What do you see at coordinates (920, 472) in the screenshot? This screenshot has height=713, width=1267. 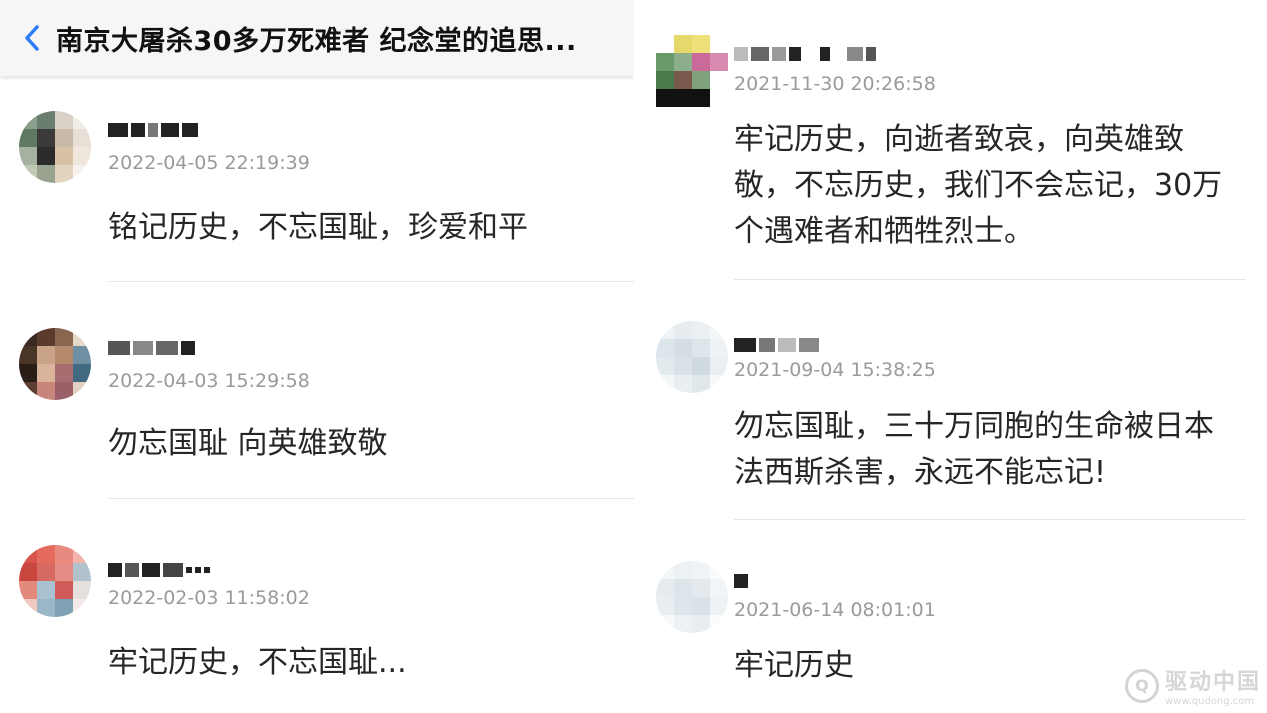 I see `comment-text-line: 法西斯杀害，永远不能忘记!` at bounding box center [920, 472].